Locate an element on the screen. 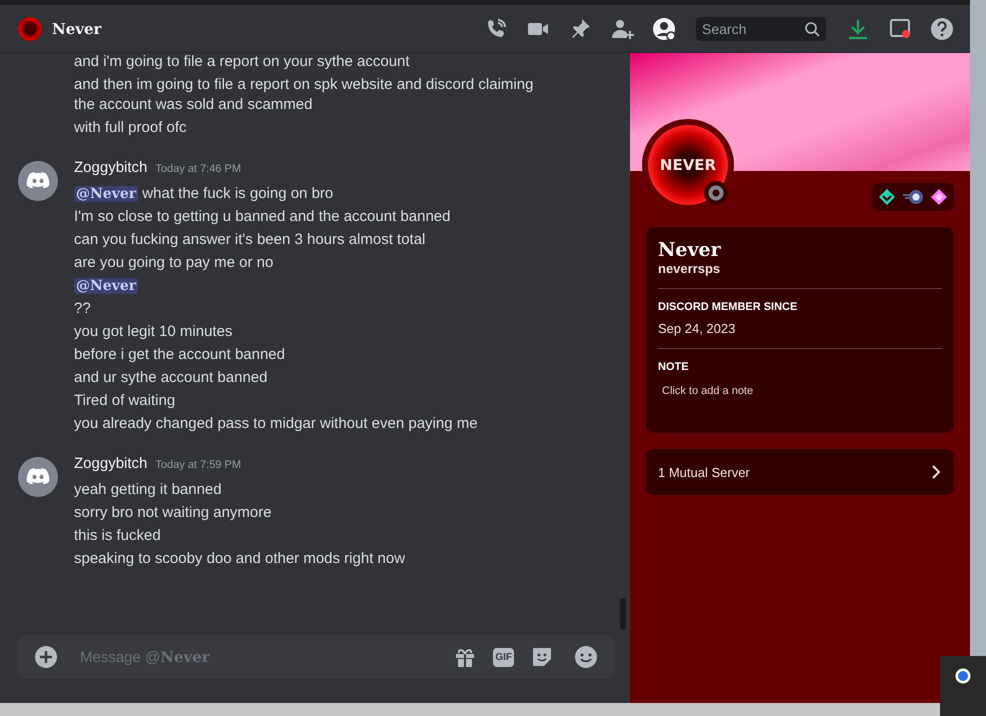  message-text: speaking to scooby doo and other mods right now is located at coordinates (240, 559).